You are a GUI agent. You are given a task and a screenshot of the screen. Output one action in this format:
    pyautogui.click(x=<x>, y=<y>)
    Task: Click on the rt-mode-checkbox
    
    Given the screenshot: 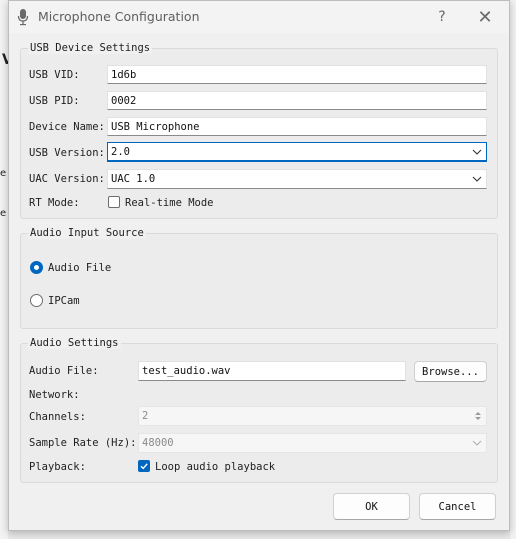 What is the action you would take?
    pyautogui.click(x=114, y=202)
    